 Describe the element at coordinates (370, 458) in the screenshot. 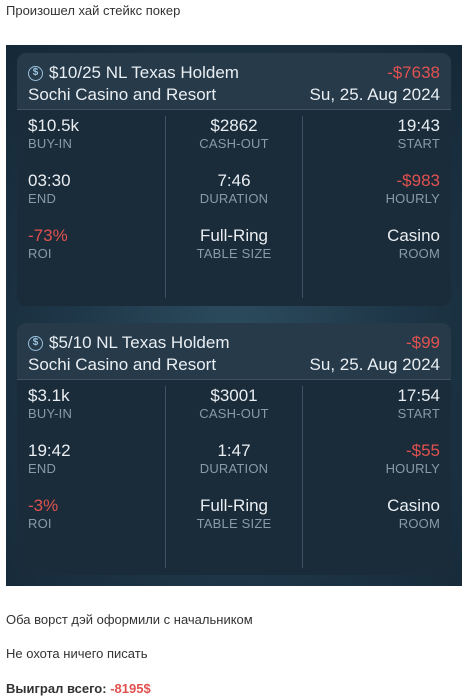

I see `stat-hourly: -$55 HOURLY` at that location.